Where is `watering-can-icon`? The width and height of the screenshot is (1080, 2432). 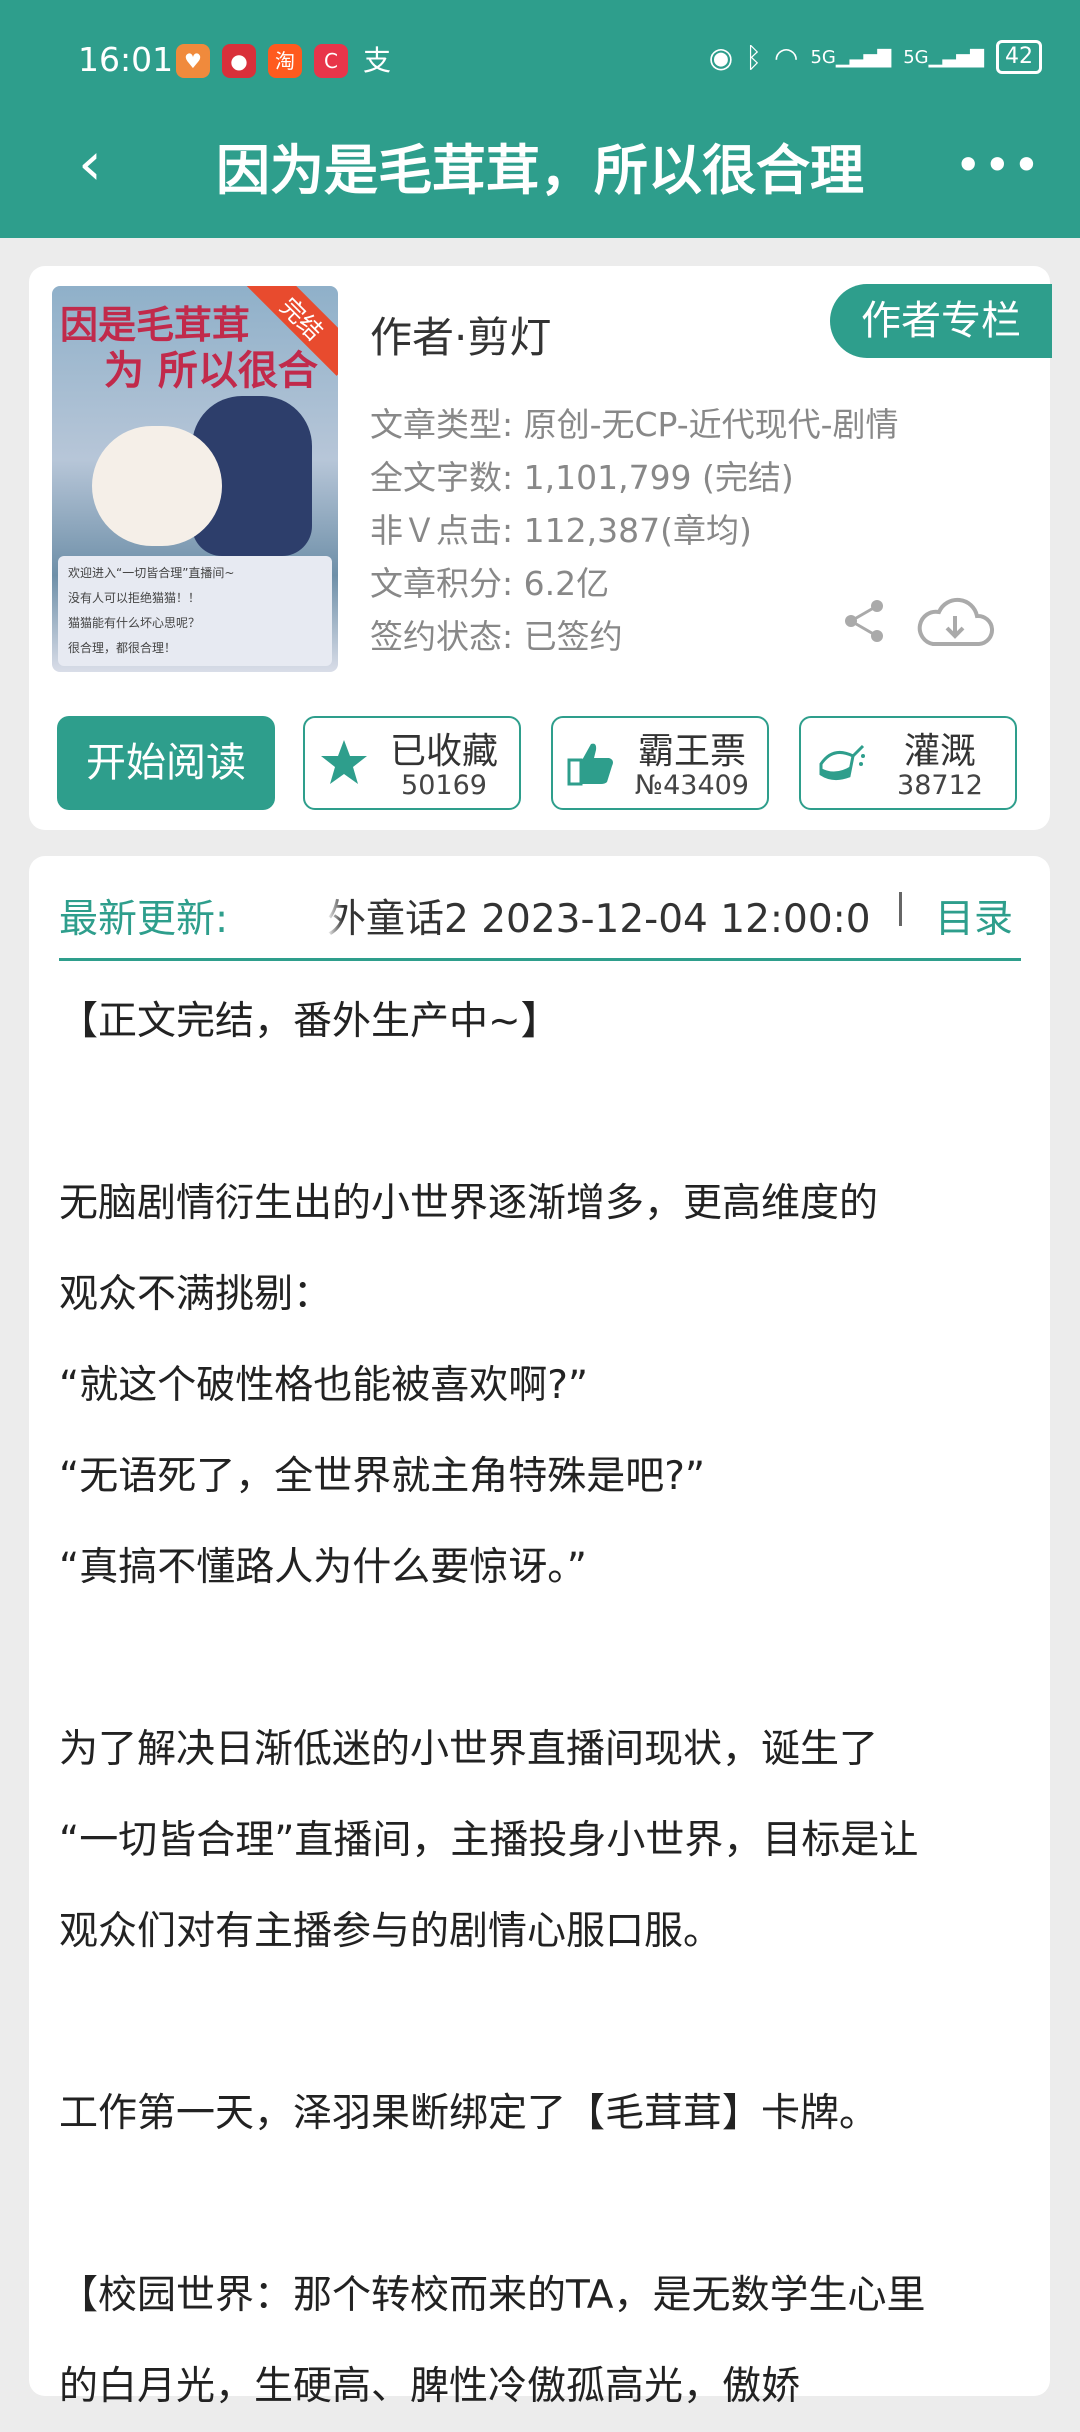 watering-can-icon is located at coordinates (842, 762).